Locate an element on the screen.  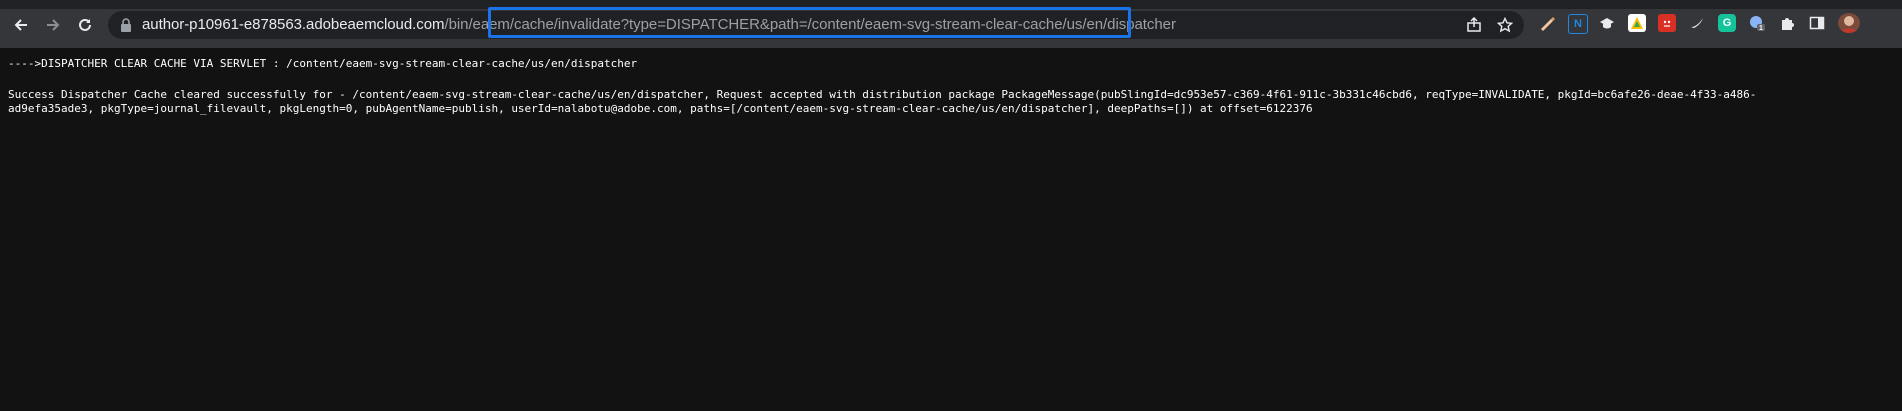
back-icon is located at coordinates (20, 25).